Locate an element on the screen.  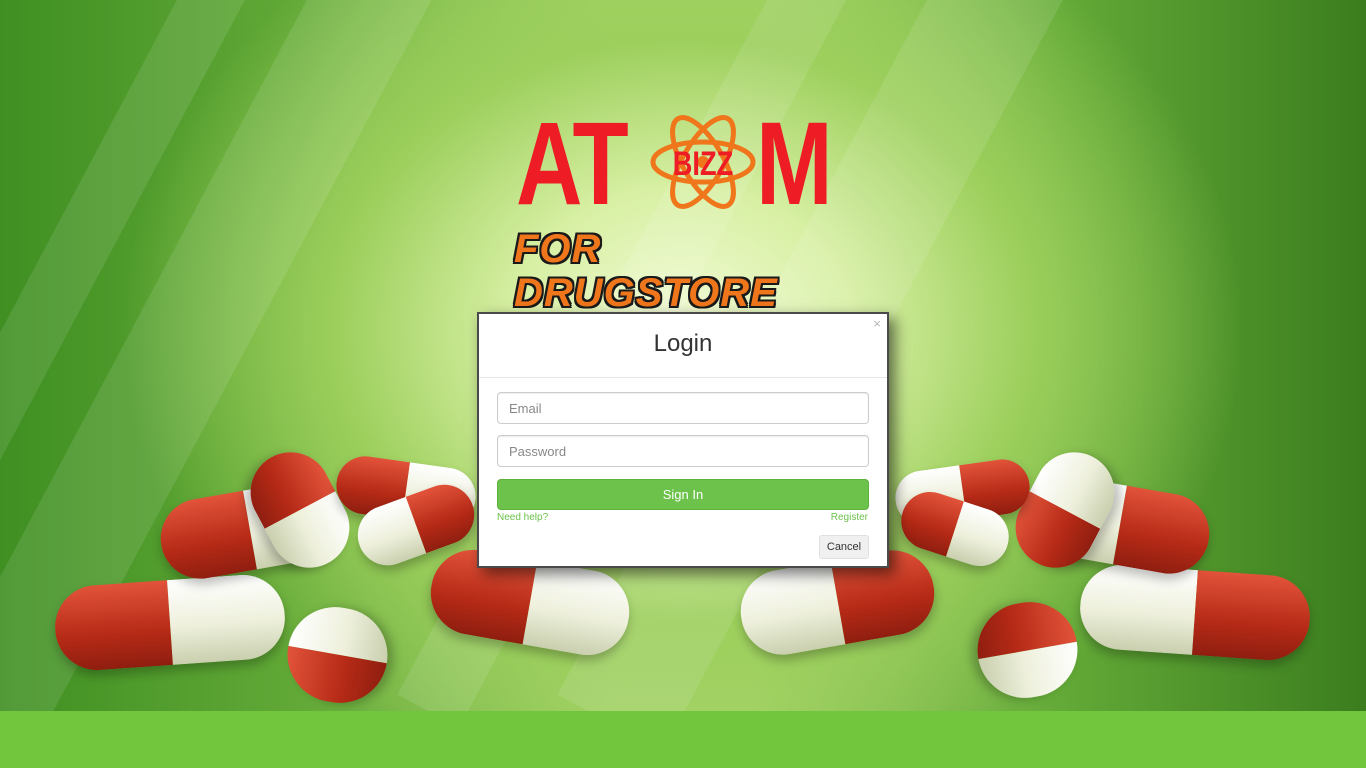
cancel-button: Cancel is located at coordinates (844, 547).